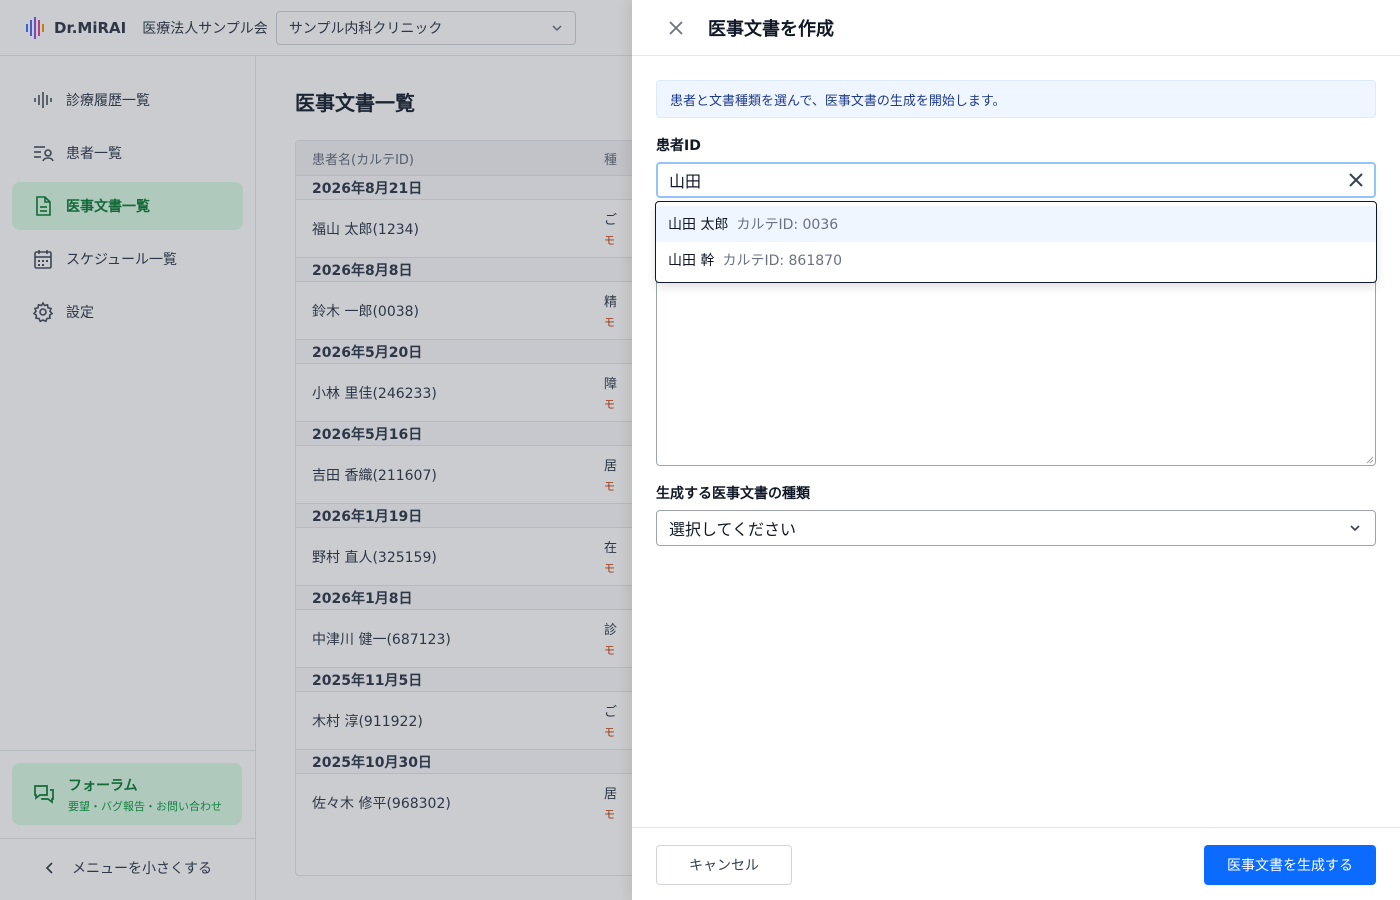 The image size is (1400, 900). I want to click on suggestion-item: 山田 太郎 カルテID: 0036, so click(1016, 224).